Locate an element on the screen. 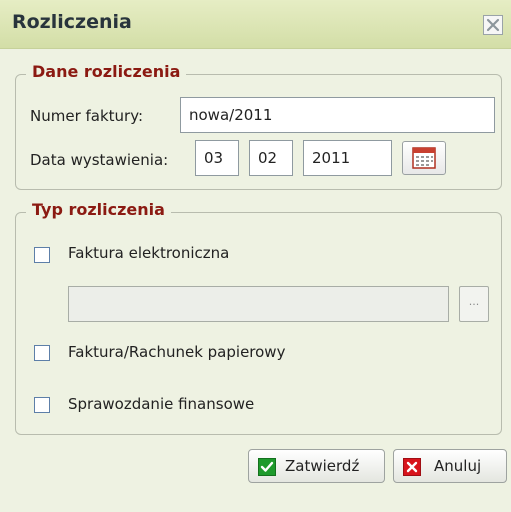 The height and width of the screenshot is (512, 511). billing-data-legend: Dane rozliczenia is located at coordinates (106, 71).